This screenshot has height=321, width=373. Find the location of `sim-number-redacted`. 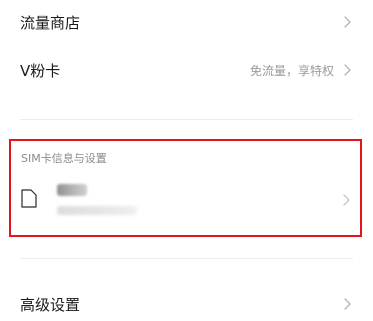

sim-number-redacted is located at coordinates (97, 210).